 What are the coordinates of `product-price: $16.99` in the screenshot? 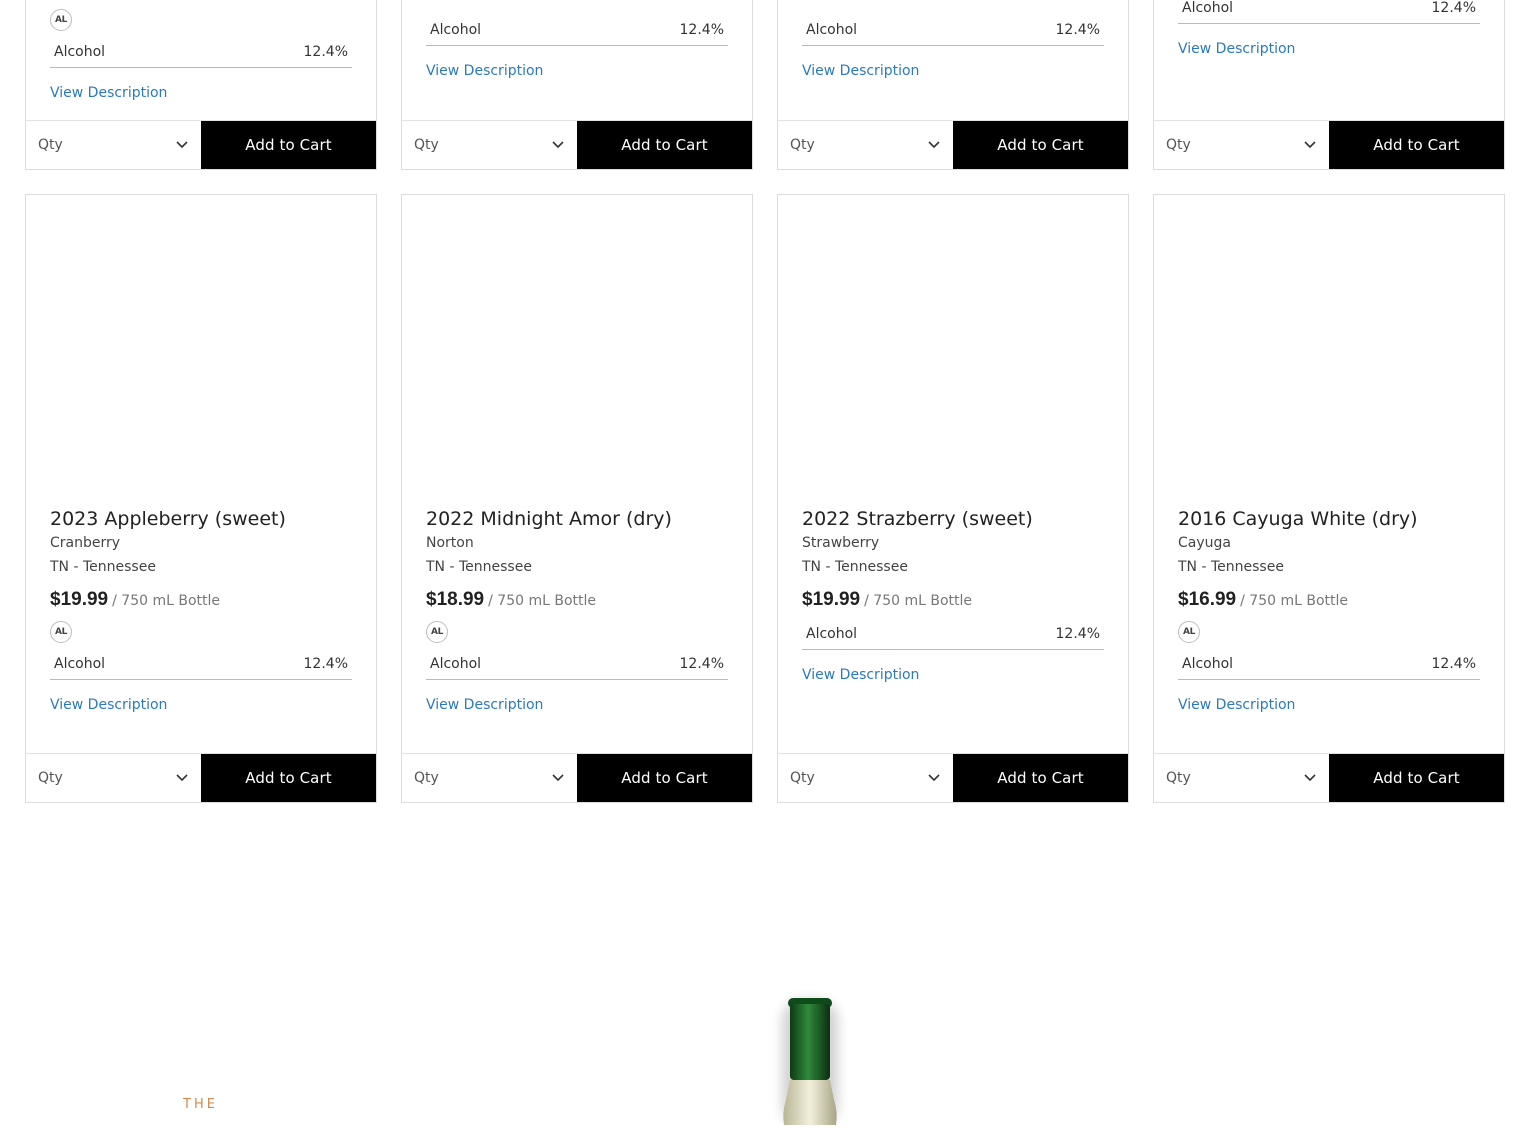 It's located at (1207, 599).